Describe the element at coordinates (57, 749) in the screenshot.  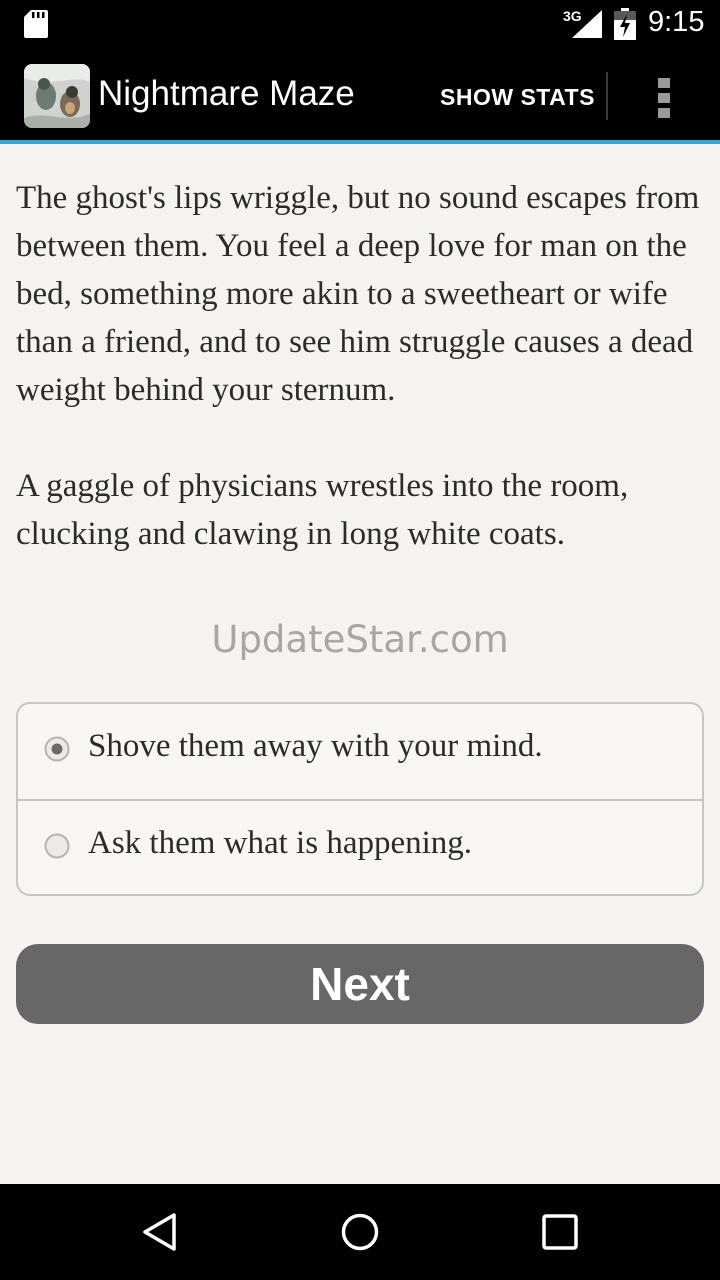
I see `radio-selected-icon` at that location.